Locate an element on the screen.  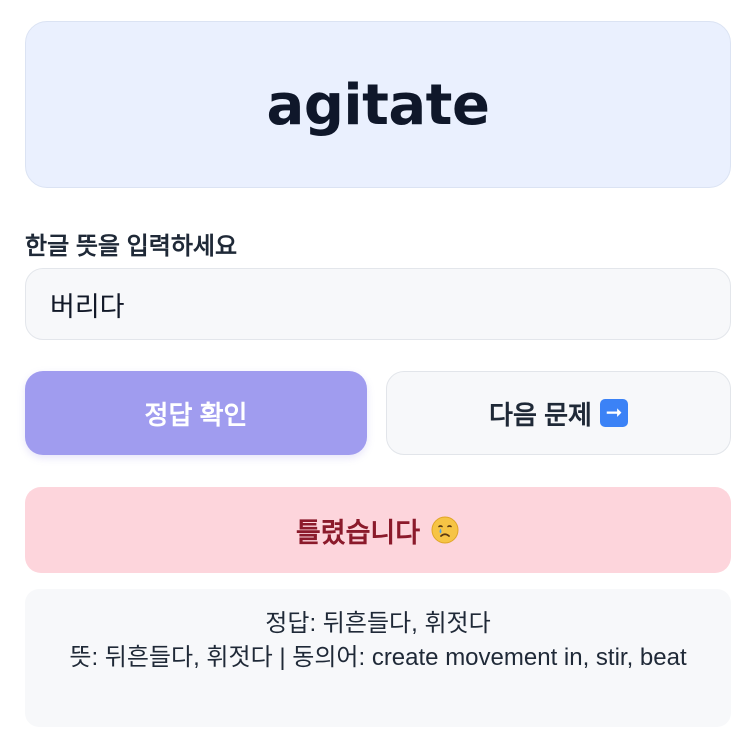
quiz-word: agitate is located at coordinates (378, 105).